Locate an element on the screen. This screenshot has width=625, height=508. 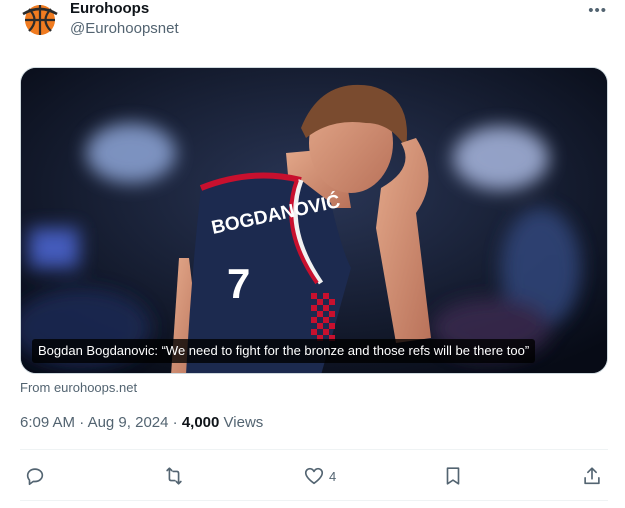
heart-icon is located at coordinates (314, 476).